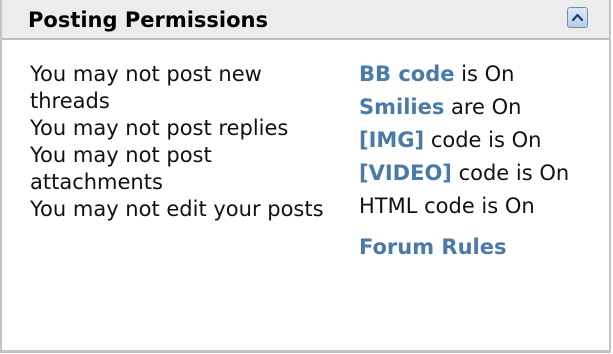  I want to click on bbcode-setting: BB code is On, so click(479, 74).